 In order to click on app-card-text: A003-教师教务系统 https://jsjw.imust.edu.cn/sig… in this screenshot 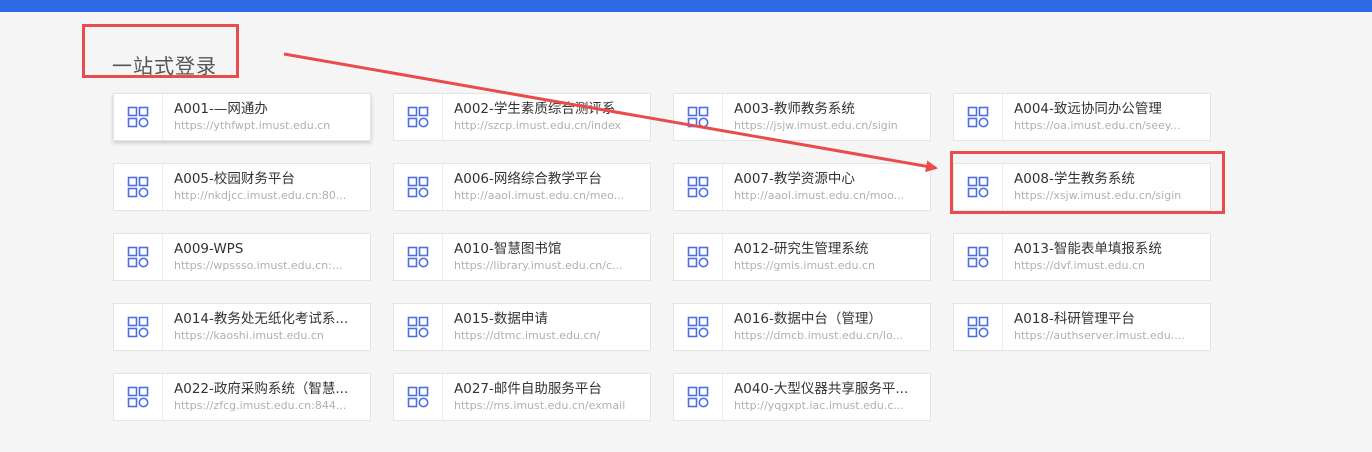, I will do `click(826, 117)`.